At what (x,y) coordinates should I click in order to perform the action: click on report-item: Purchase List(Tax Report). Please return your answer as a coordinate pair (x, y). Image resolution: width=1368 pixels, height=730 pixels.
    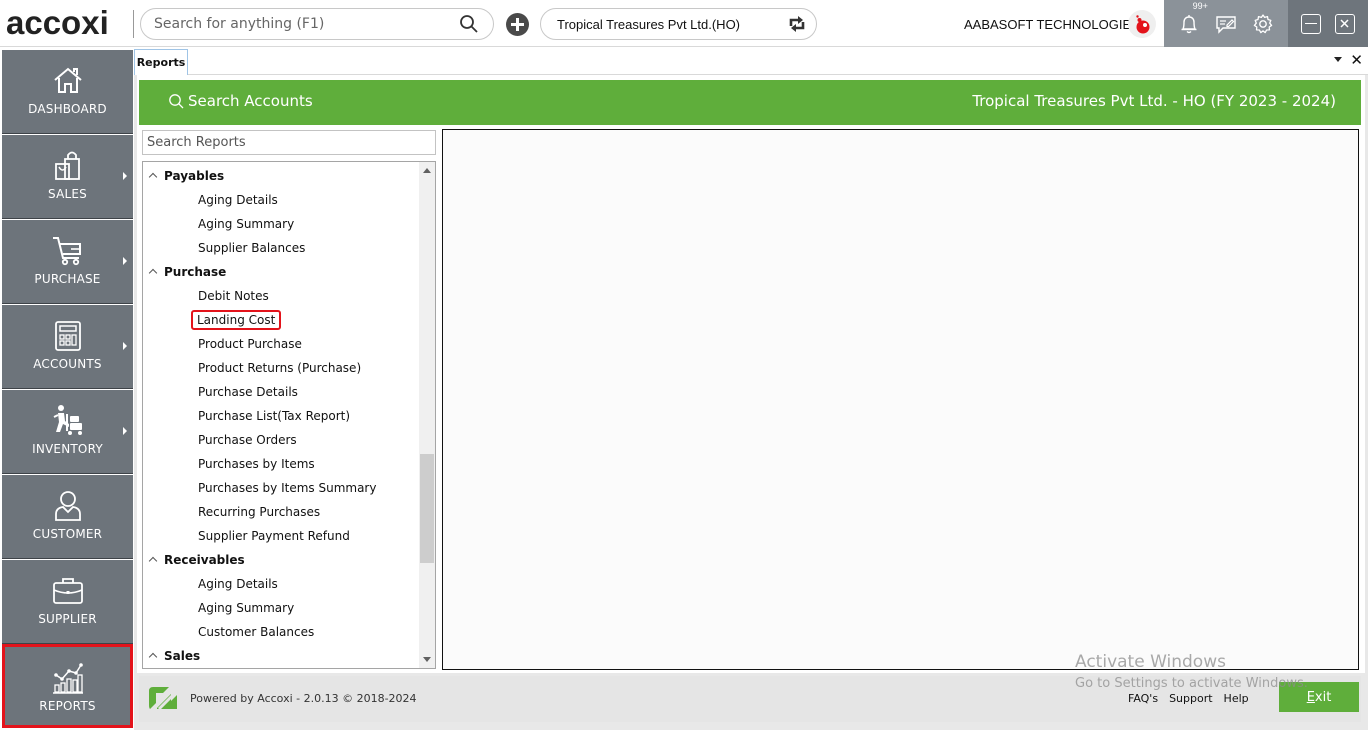
    Looking at the image, I should click on (281, 416).